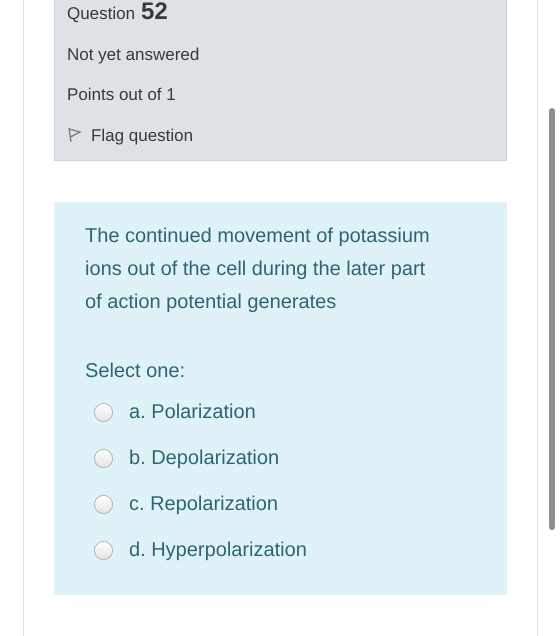 The width and height of the screenshot is (560, 636). What do you see at coordinates (285, 550) in the screenshot?
I see `answer-option: d. Hyperpolarization` at bounding box center [285, 550].